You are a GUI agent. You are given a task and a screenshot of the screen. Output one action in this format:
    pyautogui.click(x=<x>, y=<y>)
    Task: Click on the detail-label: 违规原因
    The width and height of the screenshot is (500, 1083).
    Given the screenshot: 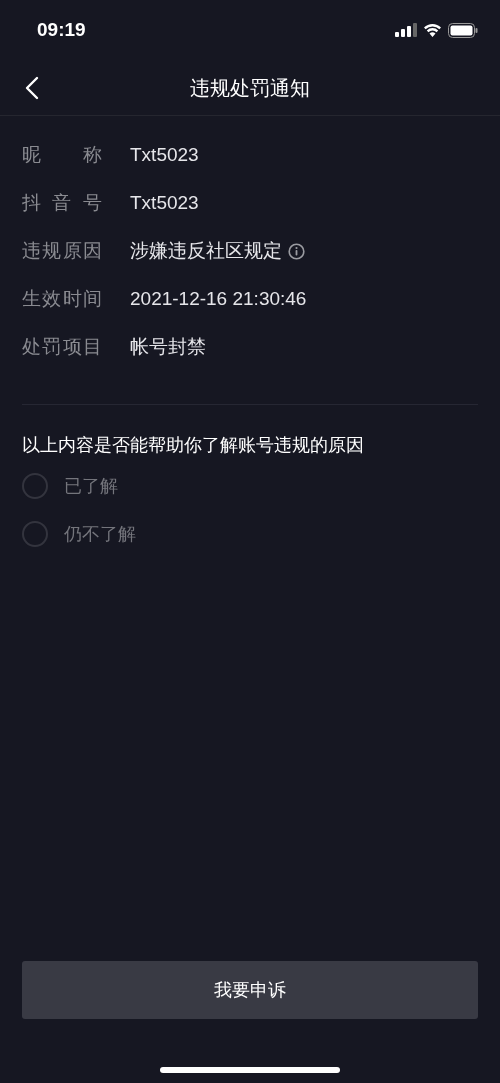 What is the action you would take?
    pyautogui.click(x=62, y=250)
    